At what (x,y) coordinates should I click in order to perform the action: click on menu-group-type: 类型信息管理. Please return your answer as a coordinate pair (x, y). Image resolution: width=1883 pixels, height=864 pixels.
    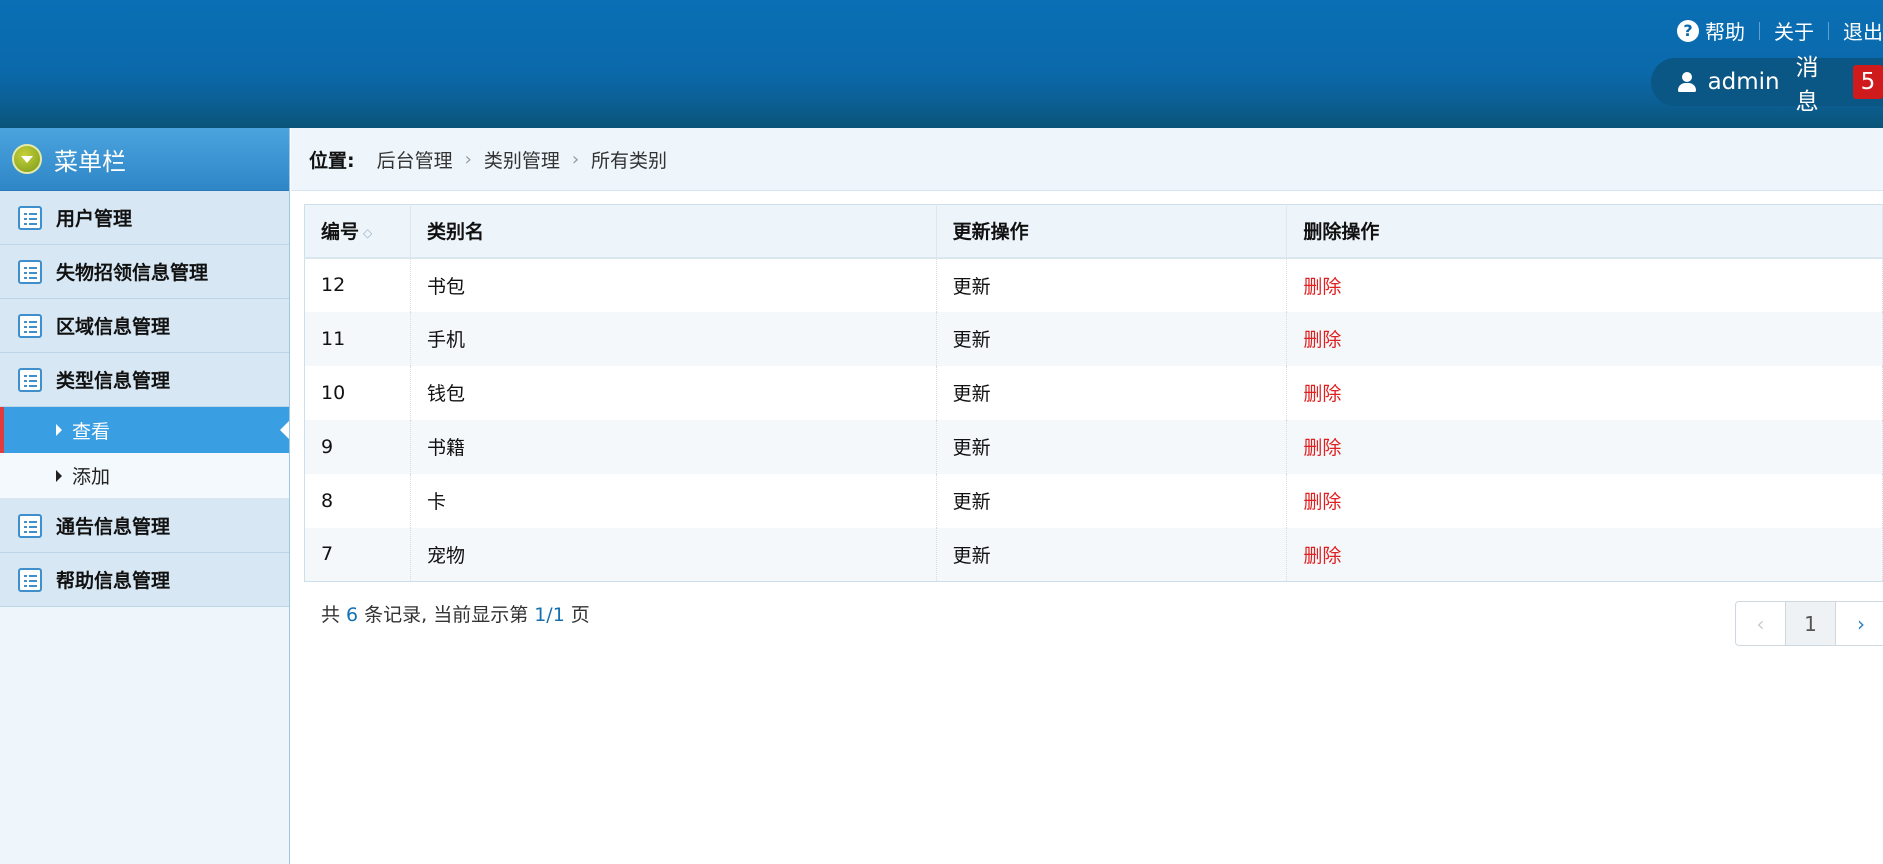
    Looking at the image, I should click on (144, 380).